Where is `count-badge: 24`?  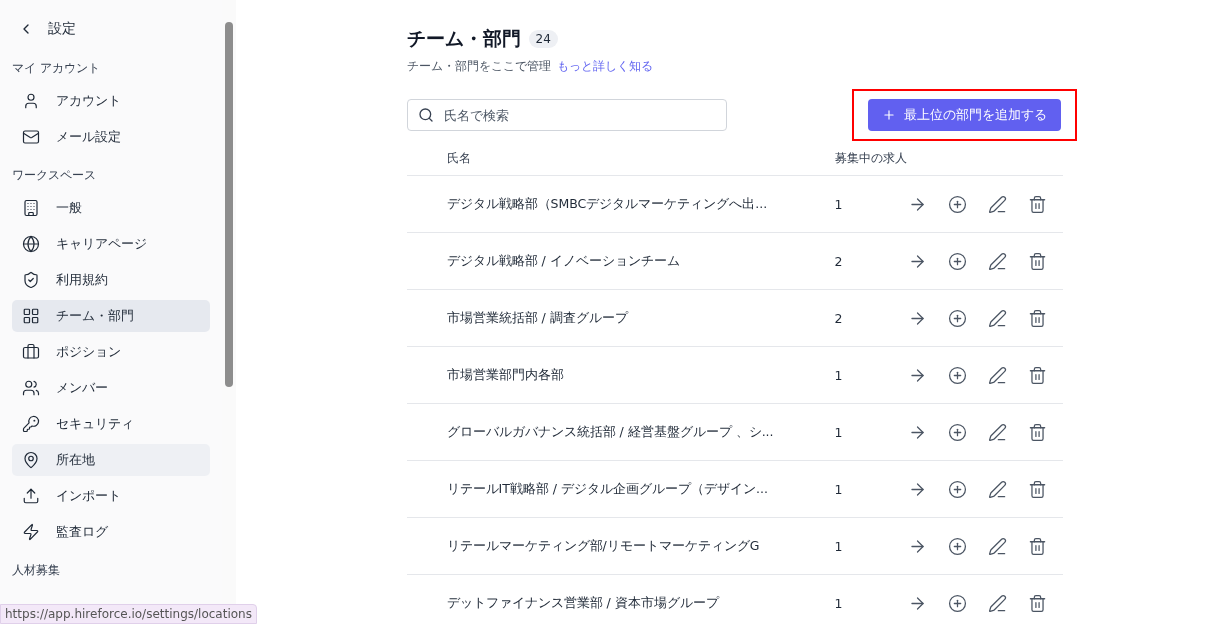 count-badge: 24 is located at coordinates (543, 39).